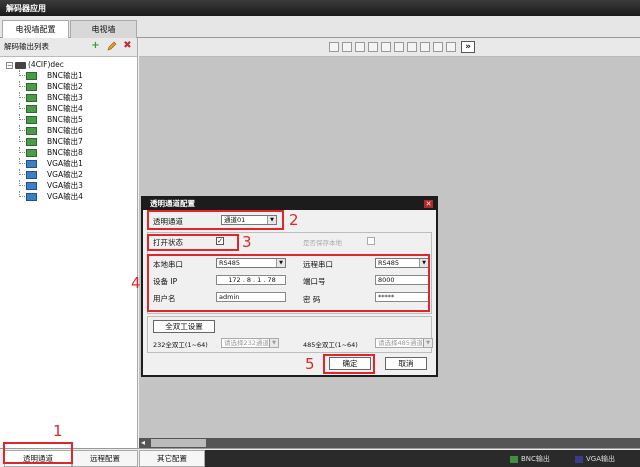  I want to click on more-layouts-button: », so click(468, 47).